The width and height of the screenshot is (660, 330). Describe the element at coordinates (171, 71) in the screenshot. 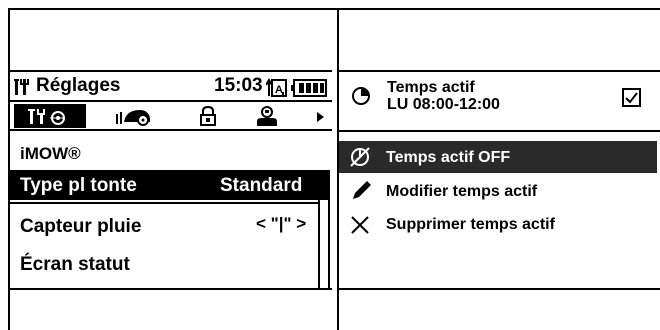

I see `left-panel-top-border` at that location.